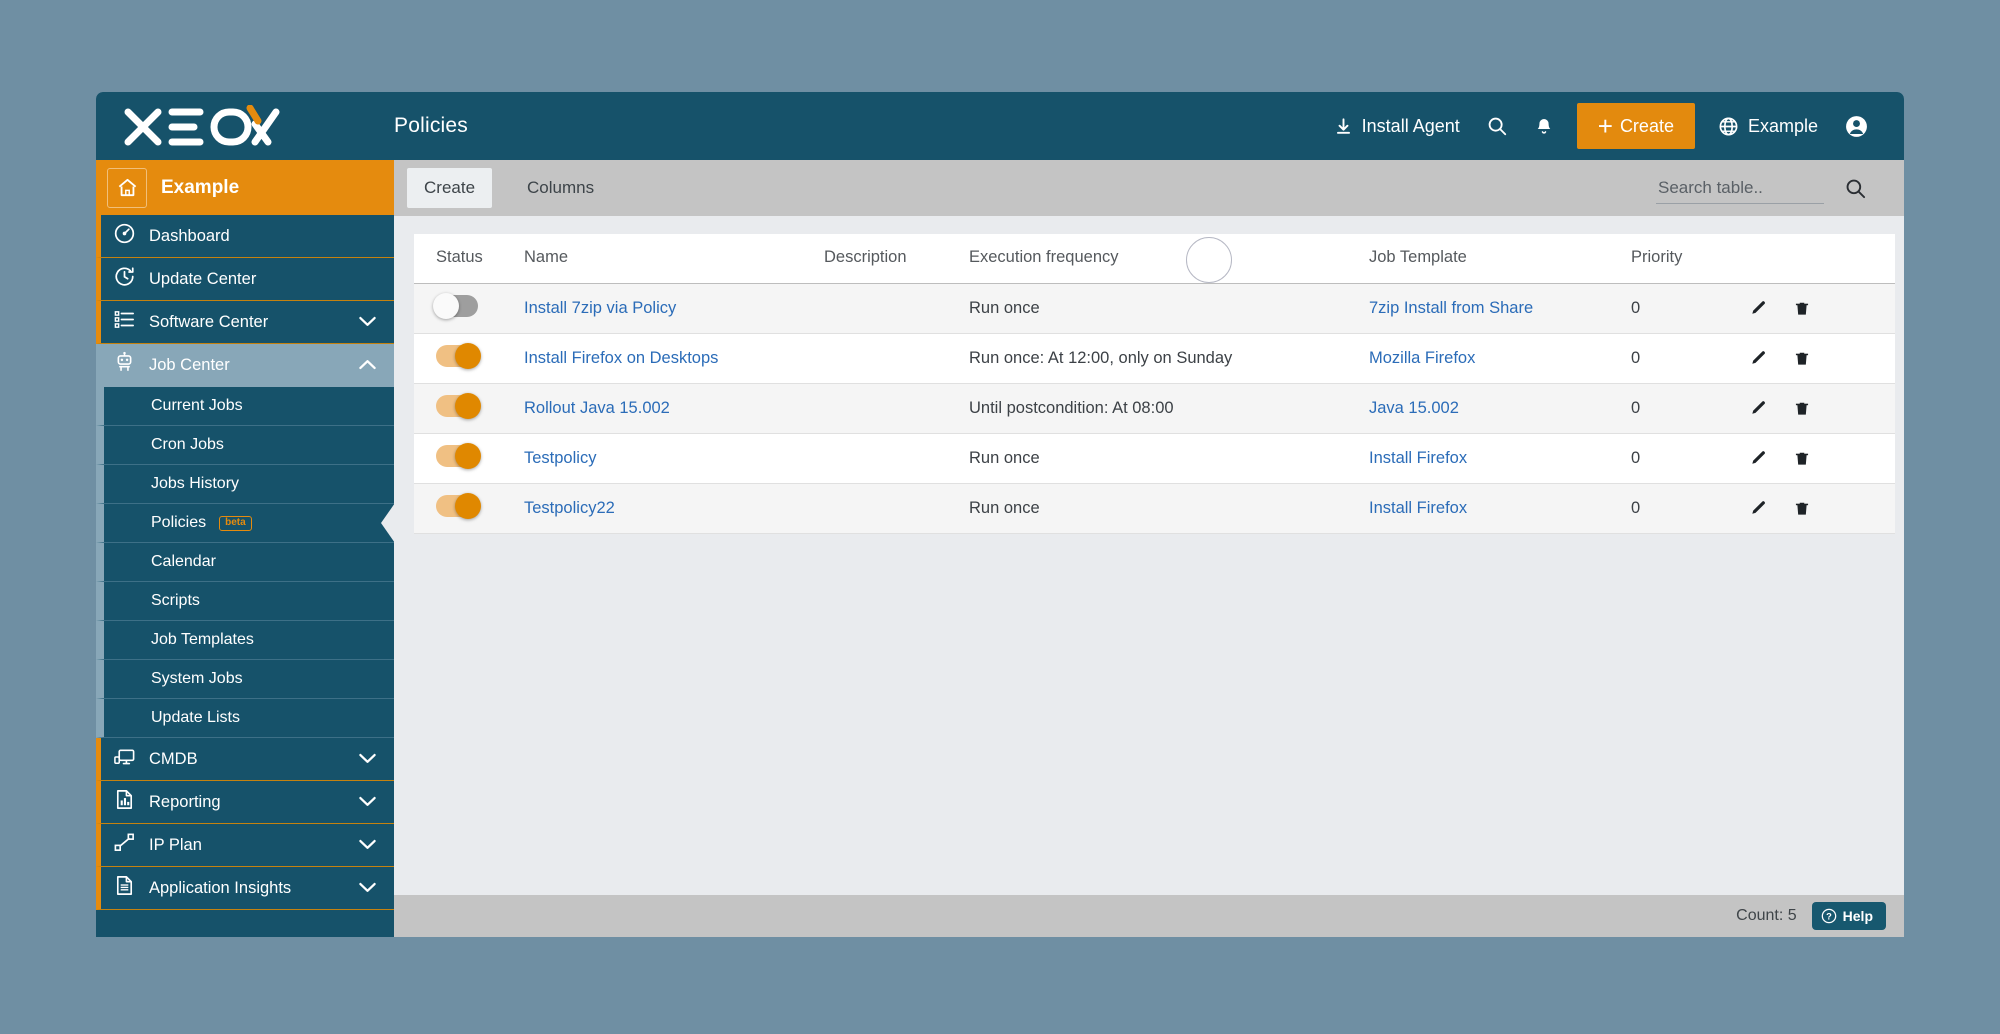 This screenshot has width=2000, height=1034. What do you see at coordinates (387, 523) in the screenshot?
I see `active-item-pointer` at bounding box center [387, 523].